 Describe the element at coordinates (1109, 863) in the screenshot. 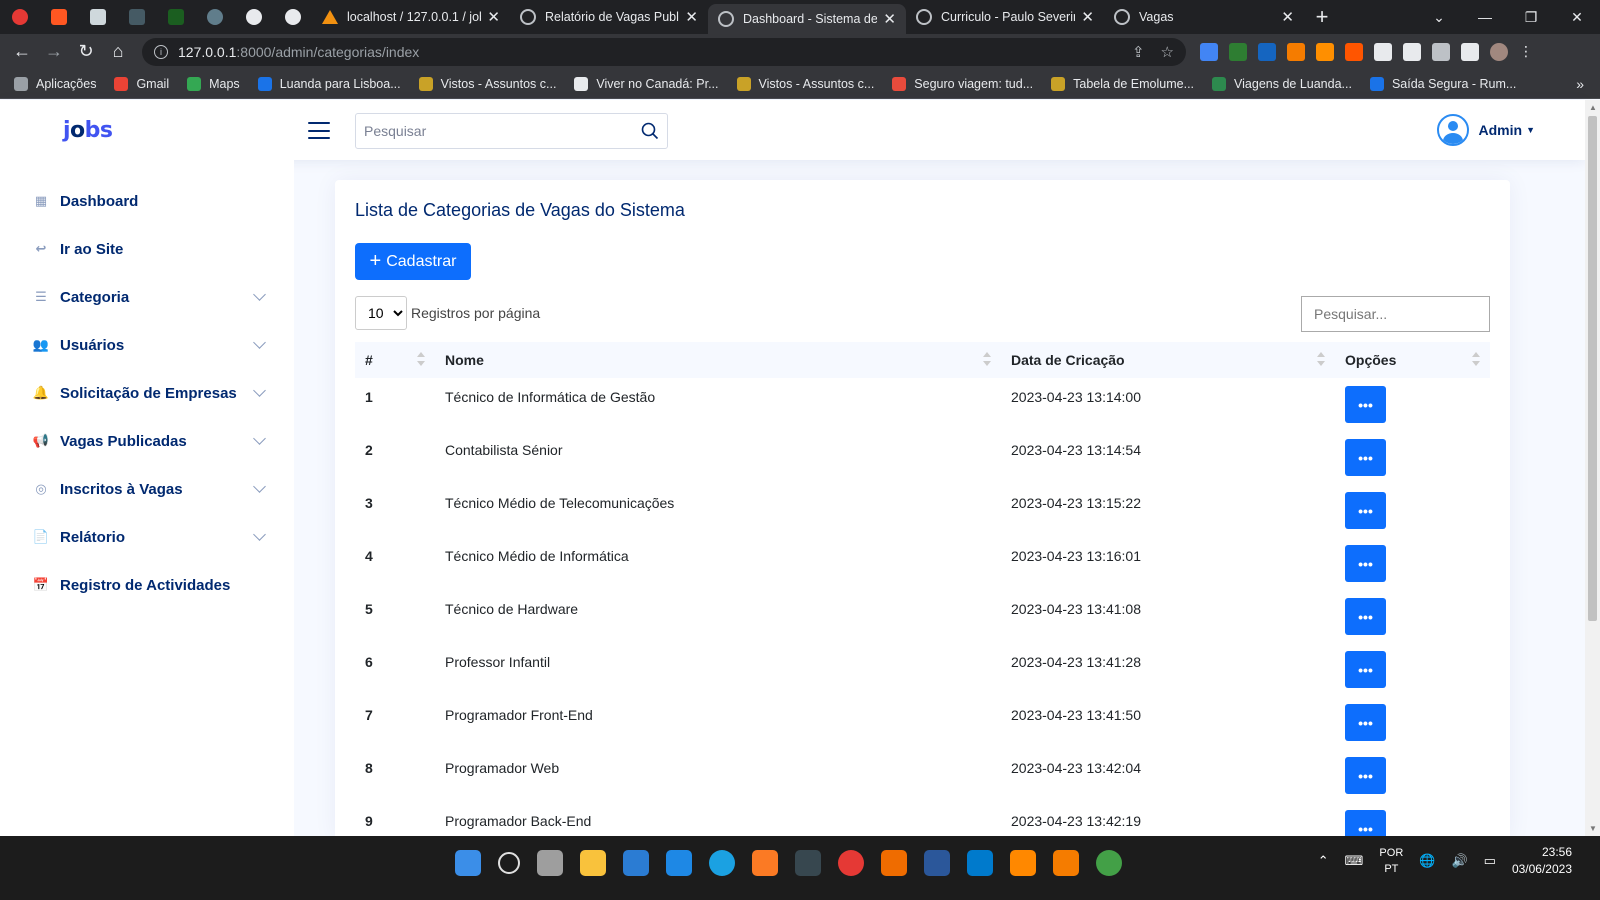

I see `chrome-profile-icon` at that location.